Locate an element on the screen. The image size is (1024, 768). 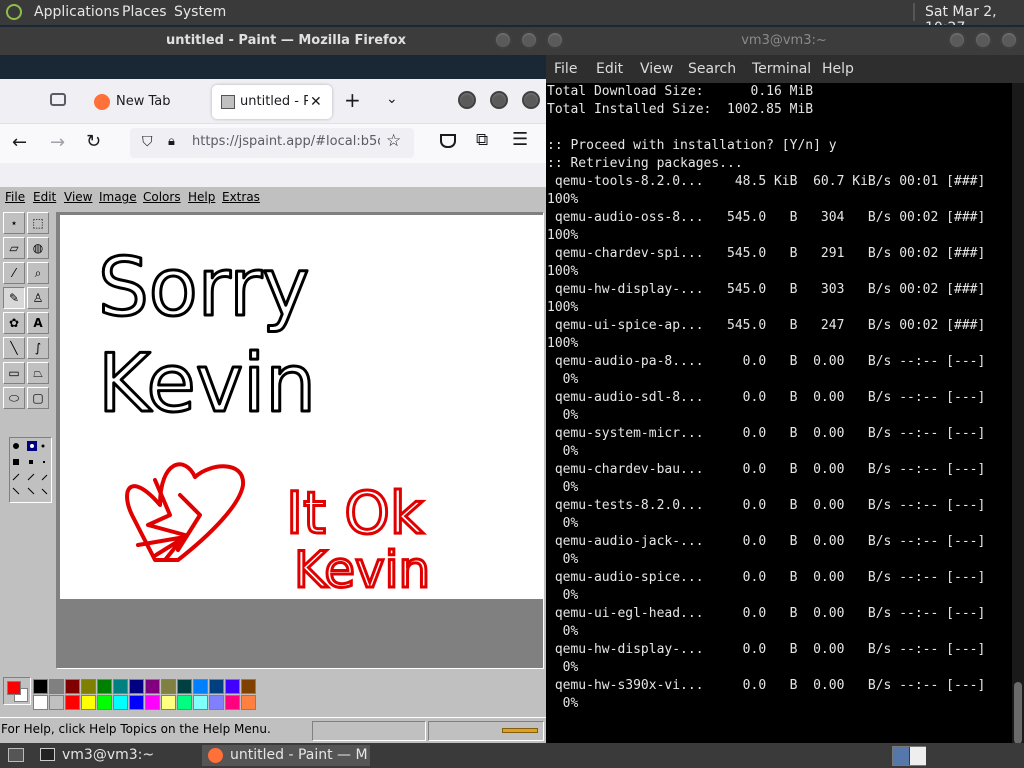
terminal-menu-help: Help is located at coordinates (838, 69).